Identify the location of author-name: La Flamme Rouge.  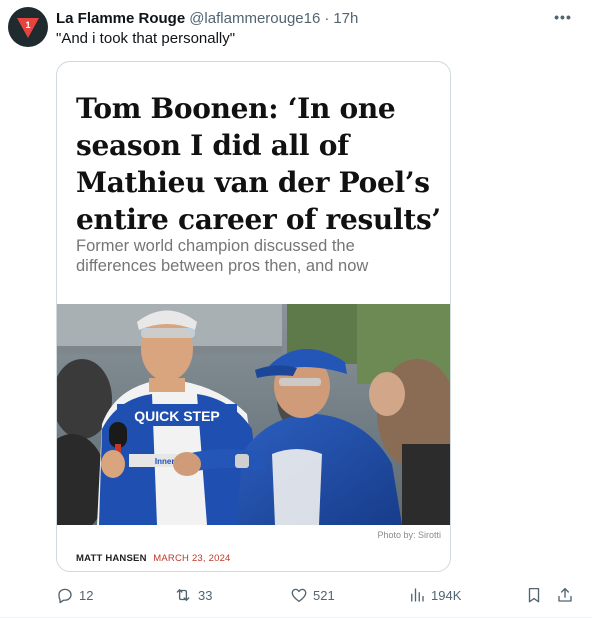
(120, 18).